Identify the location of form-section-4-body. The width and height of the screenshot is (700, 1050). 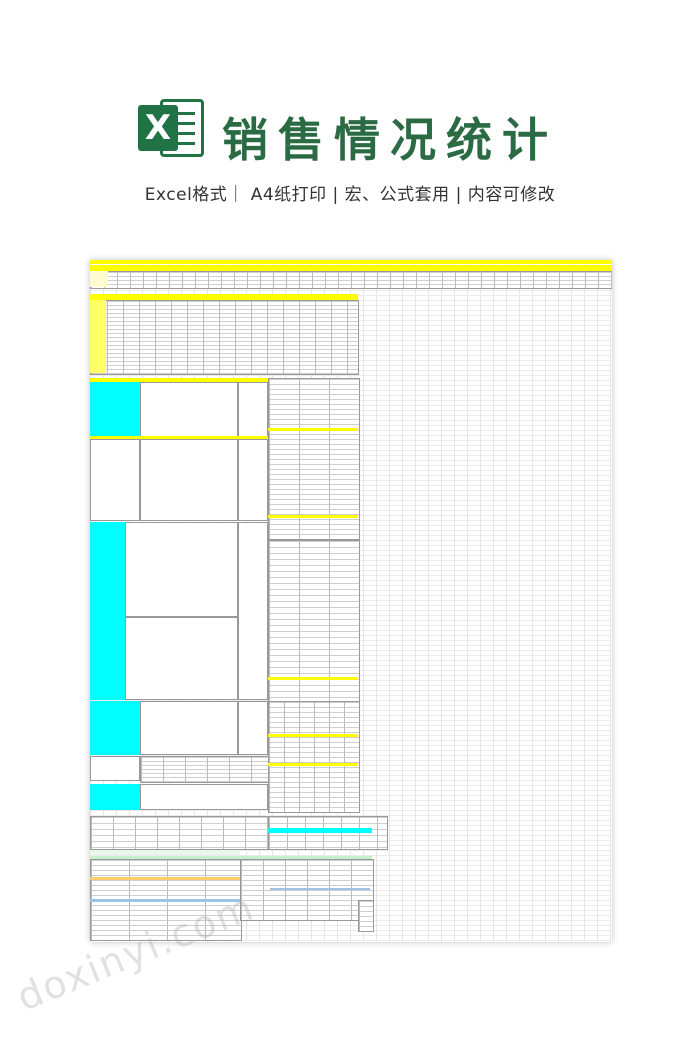
(189, 728).